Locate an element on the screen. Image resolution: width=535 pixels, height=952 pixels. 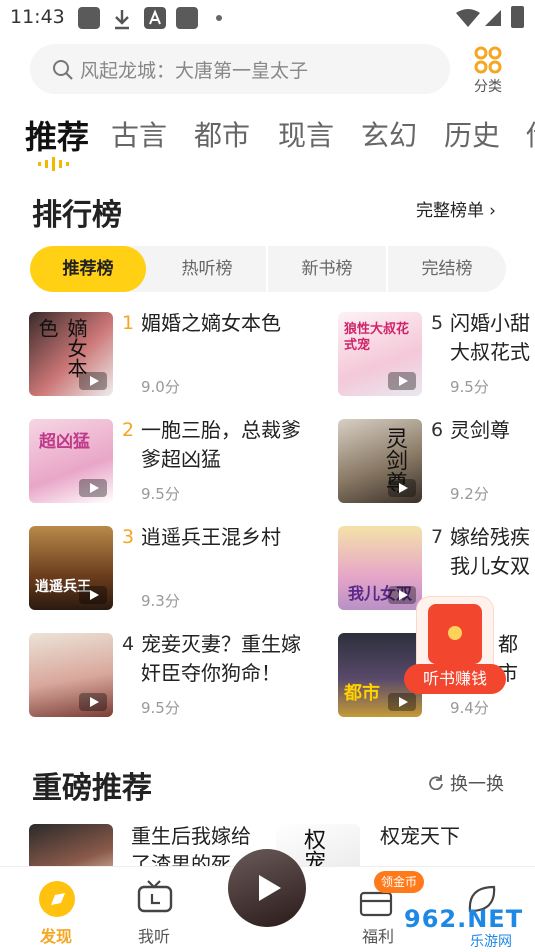
ranking-item: 4 宠妾灭妻？重生嫁 奸臣夺你狗命！ 9.5分 is located at coordinates (166, 677).